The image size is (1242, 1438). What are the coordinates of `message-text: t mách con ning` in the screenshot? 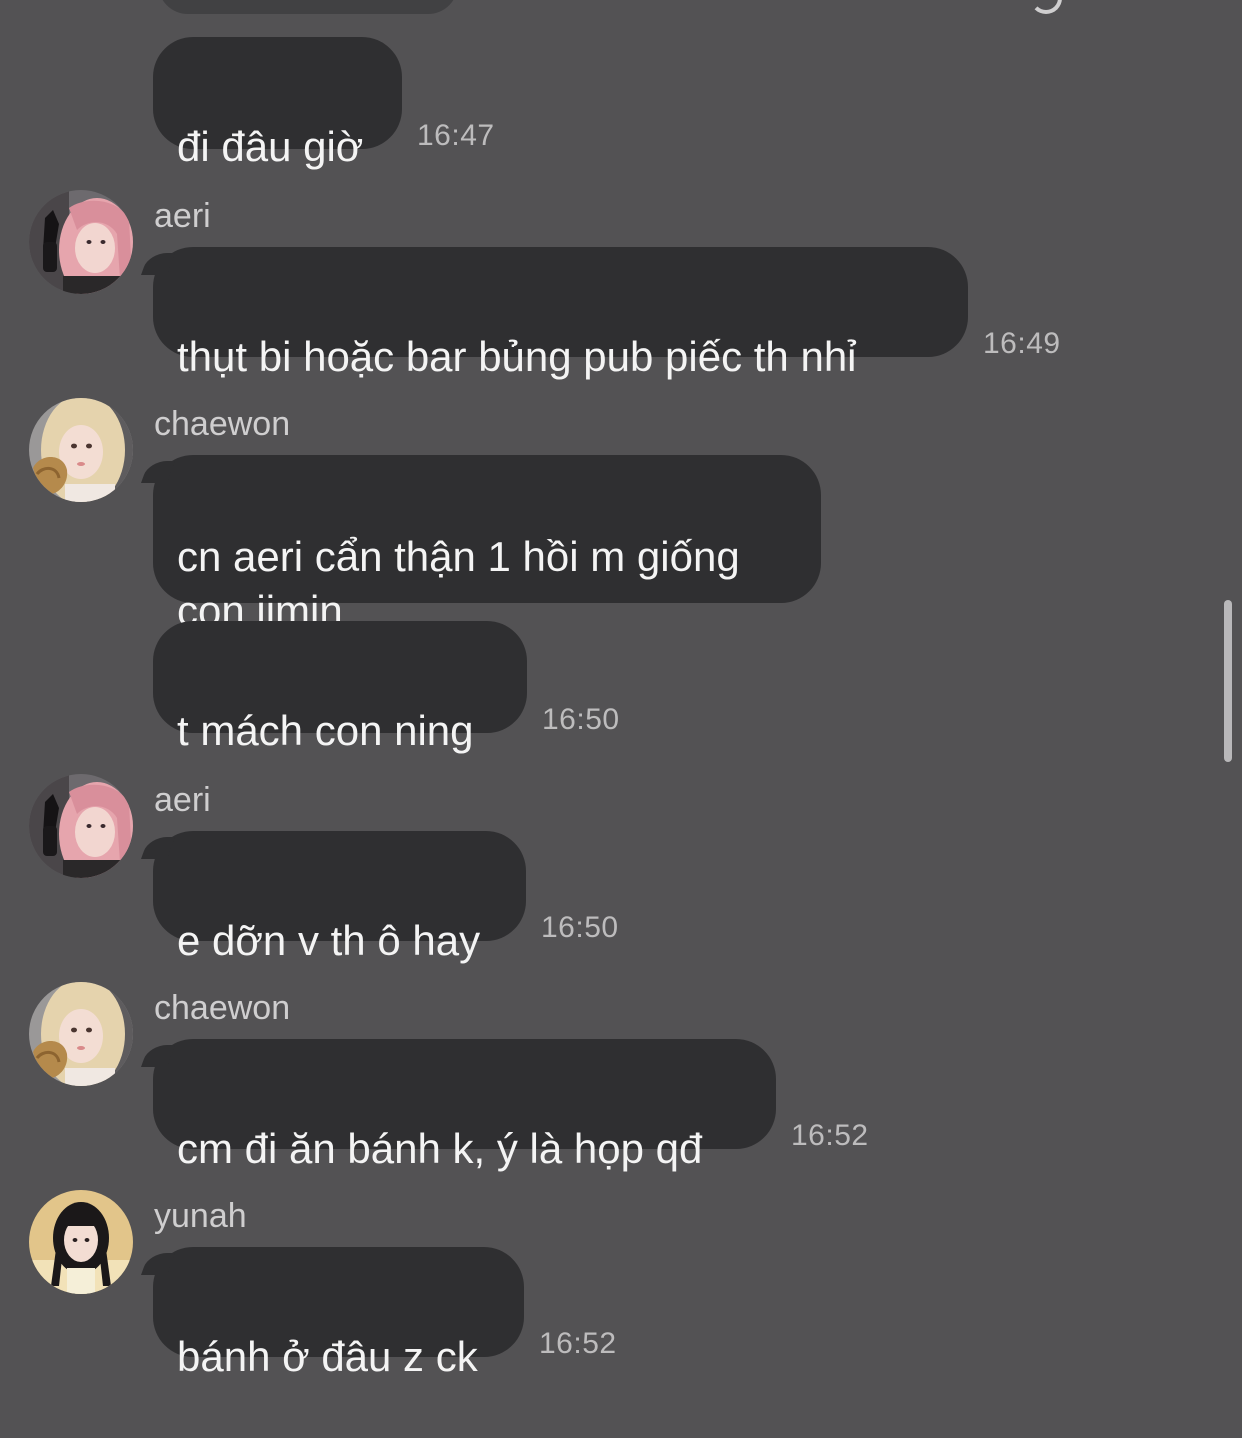 It's located at (325, 730).